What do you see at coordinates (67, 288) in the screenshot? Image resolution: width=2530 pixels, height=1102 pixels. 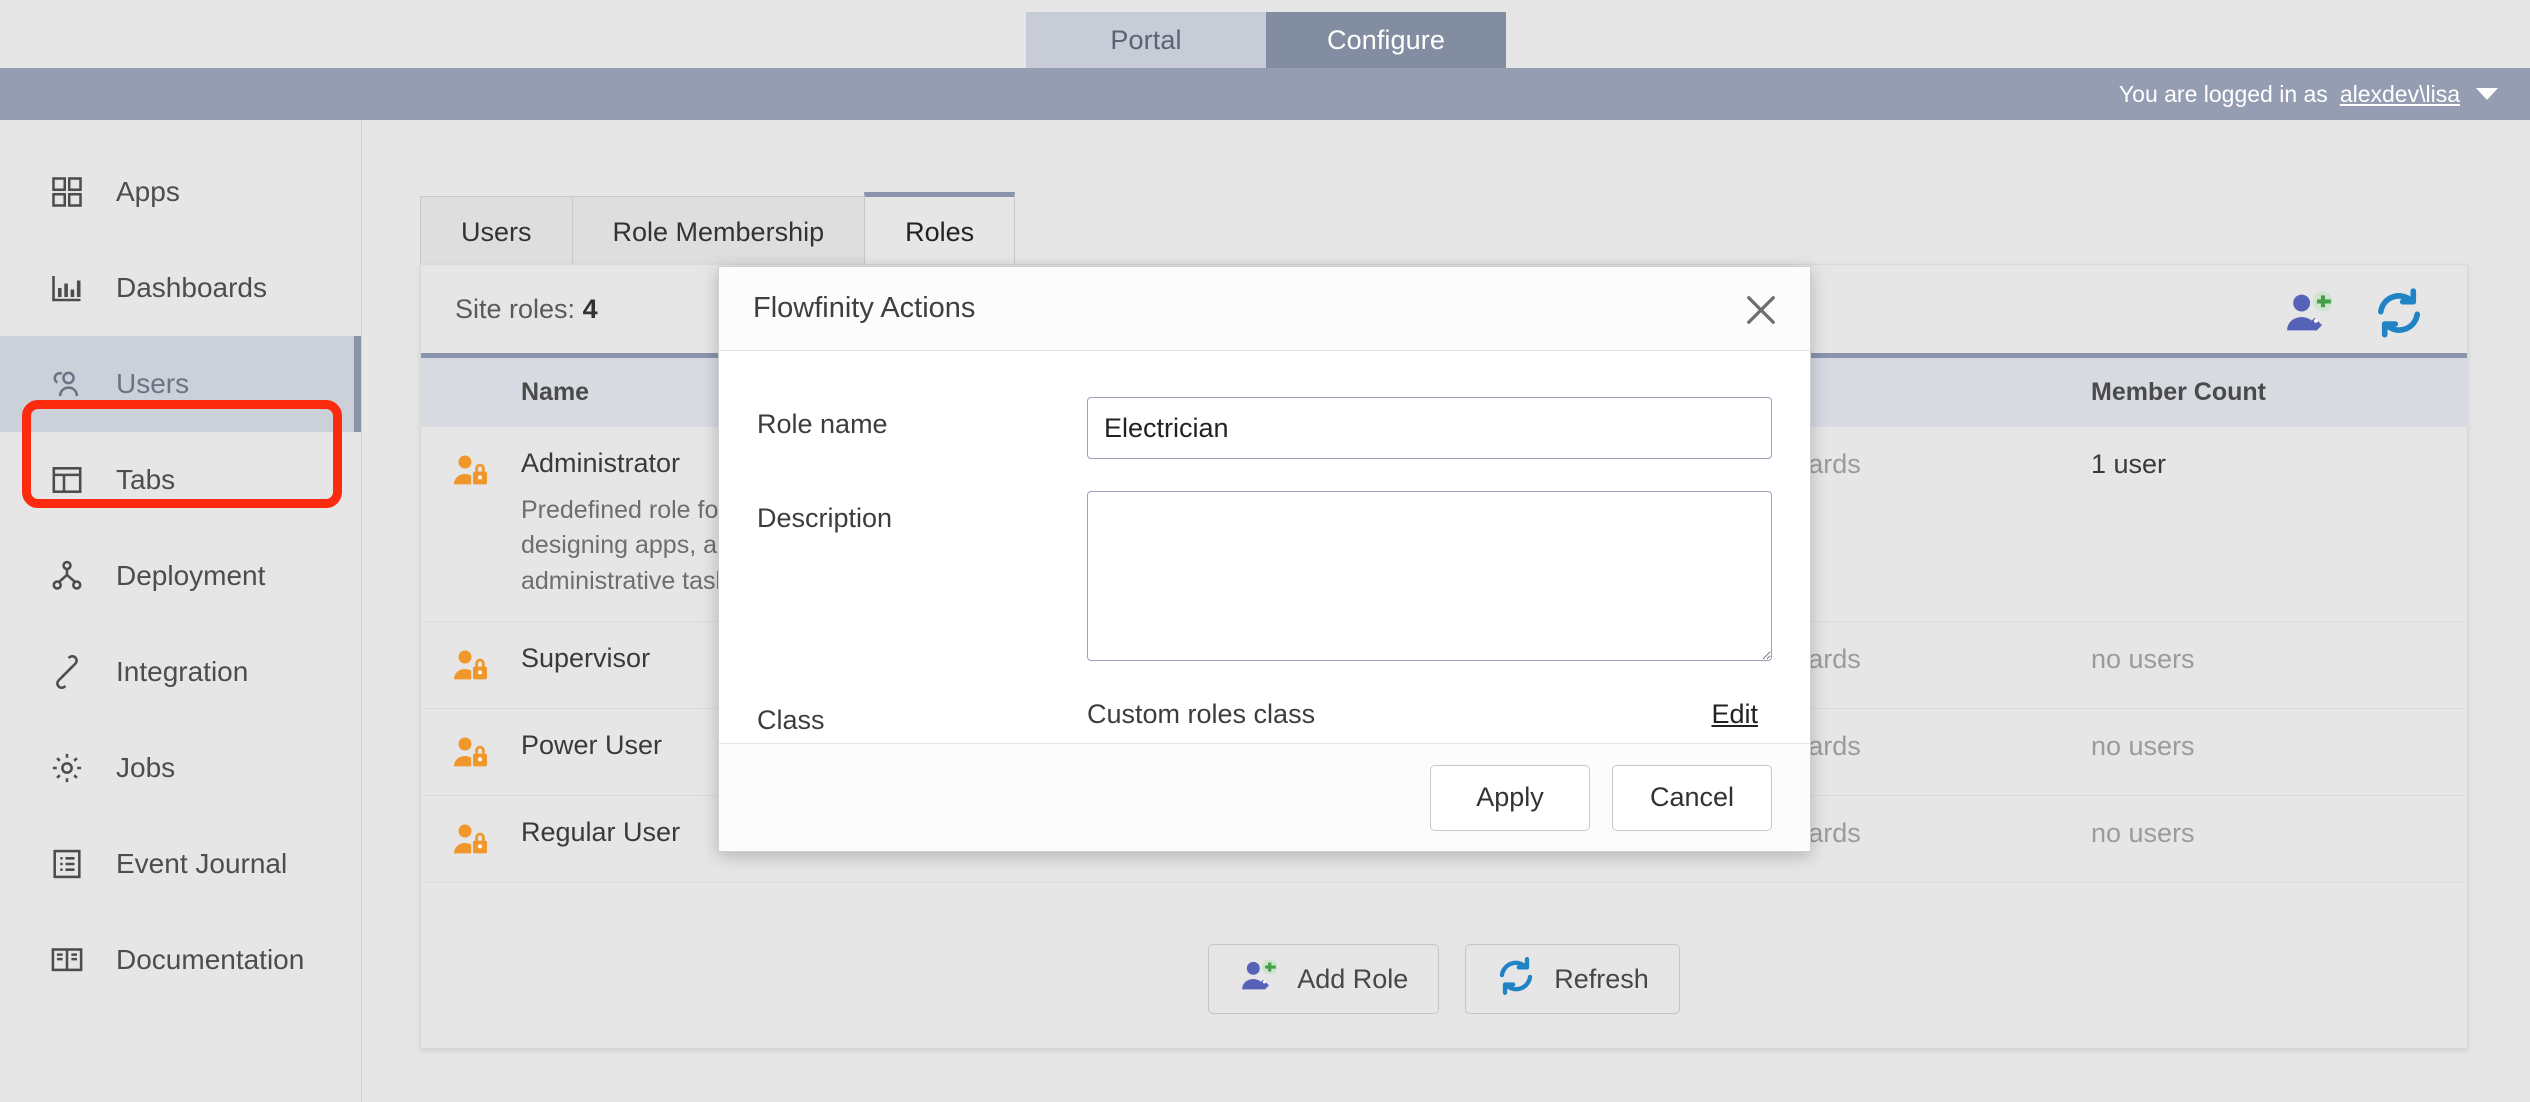 I see `bar-chart-icon` at bounding box center [67, 288].